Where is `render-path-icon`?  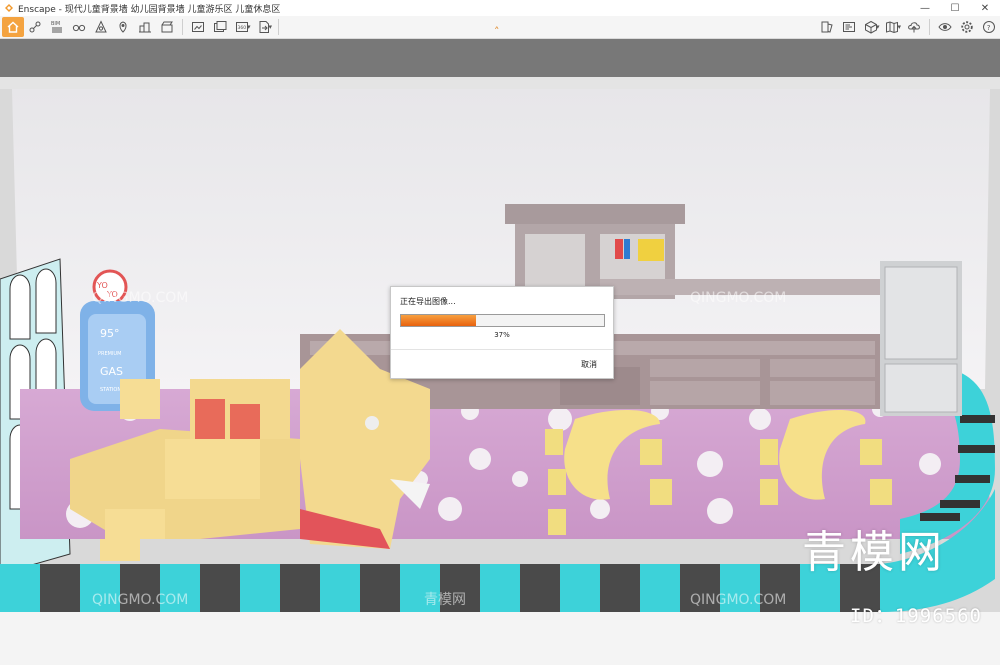 render-path-icon is located at coordinates (35, 27).